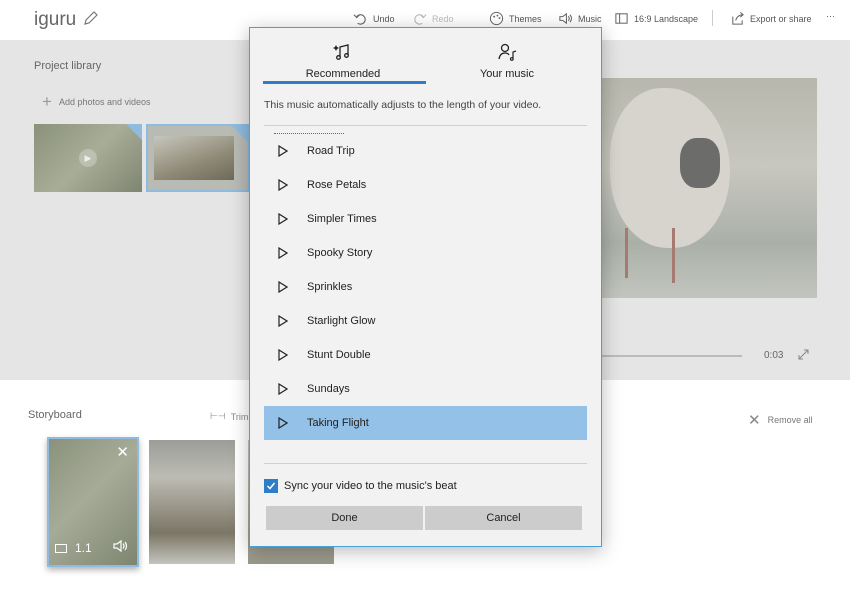 Image resolution: width=850 pixels, height=595 pixels. I want to click on trim-button: ⊢⊣ Trim, so click(229, 416).